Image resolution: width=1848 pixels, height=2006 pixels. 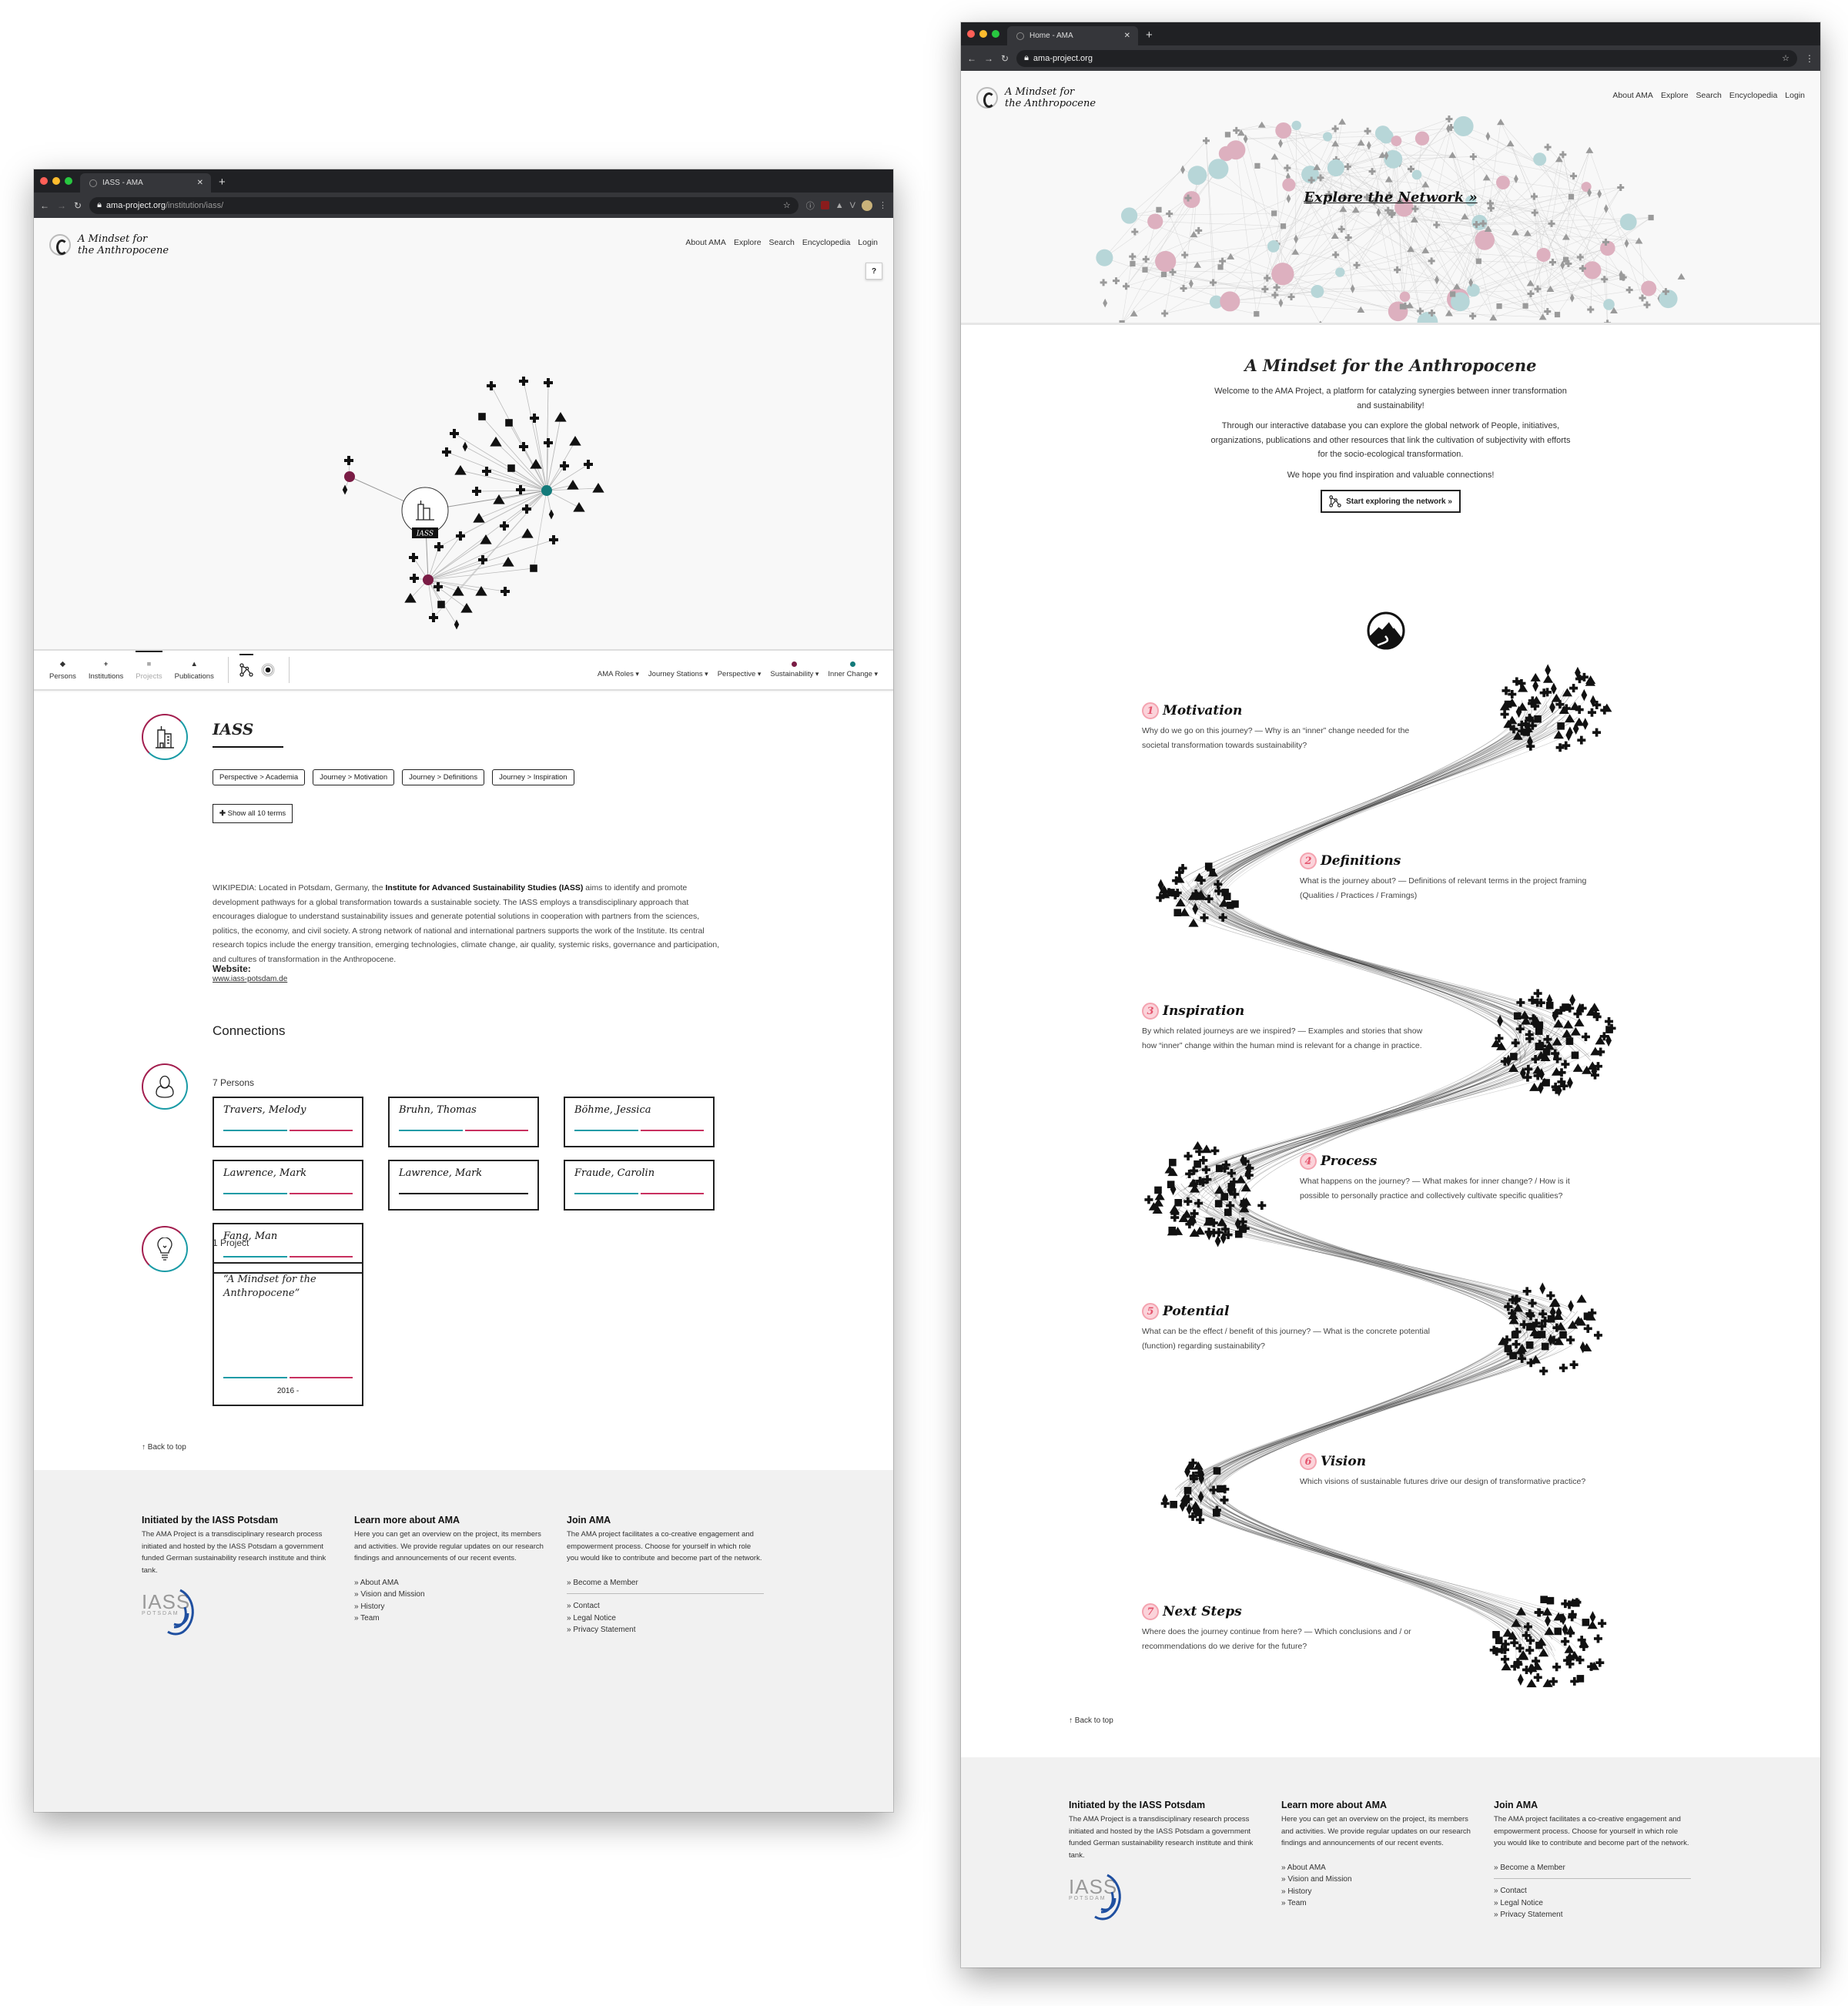 I want to click on network-view-icon, so click(x=1335, y=501).